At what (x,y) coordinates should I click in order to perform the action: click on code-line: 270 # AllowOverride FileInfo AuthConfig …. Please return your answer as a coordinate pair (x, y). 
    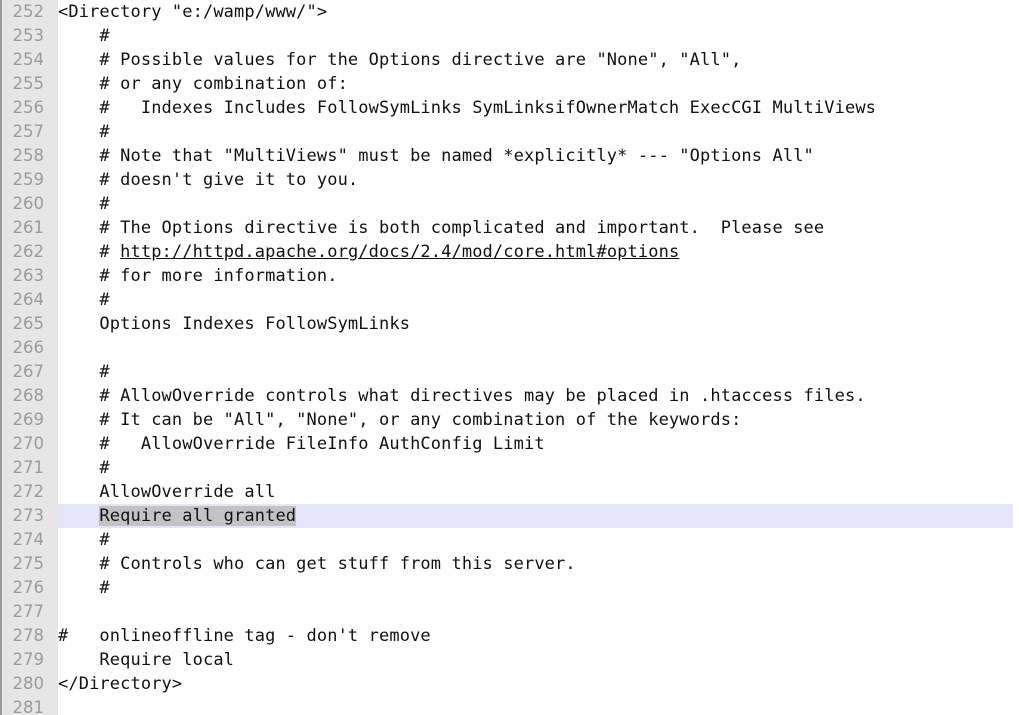
    Looking at the image, I should click on (509, 444).